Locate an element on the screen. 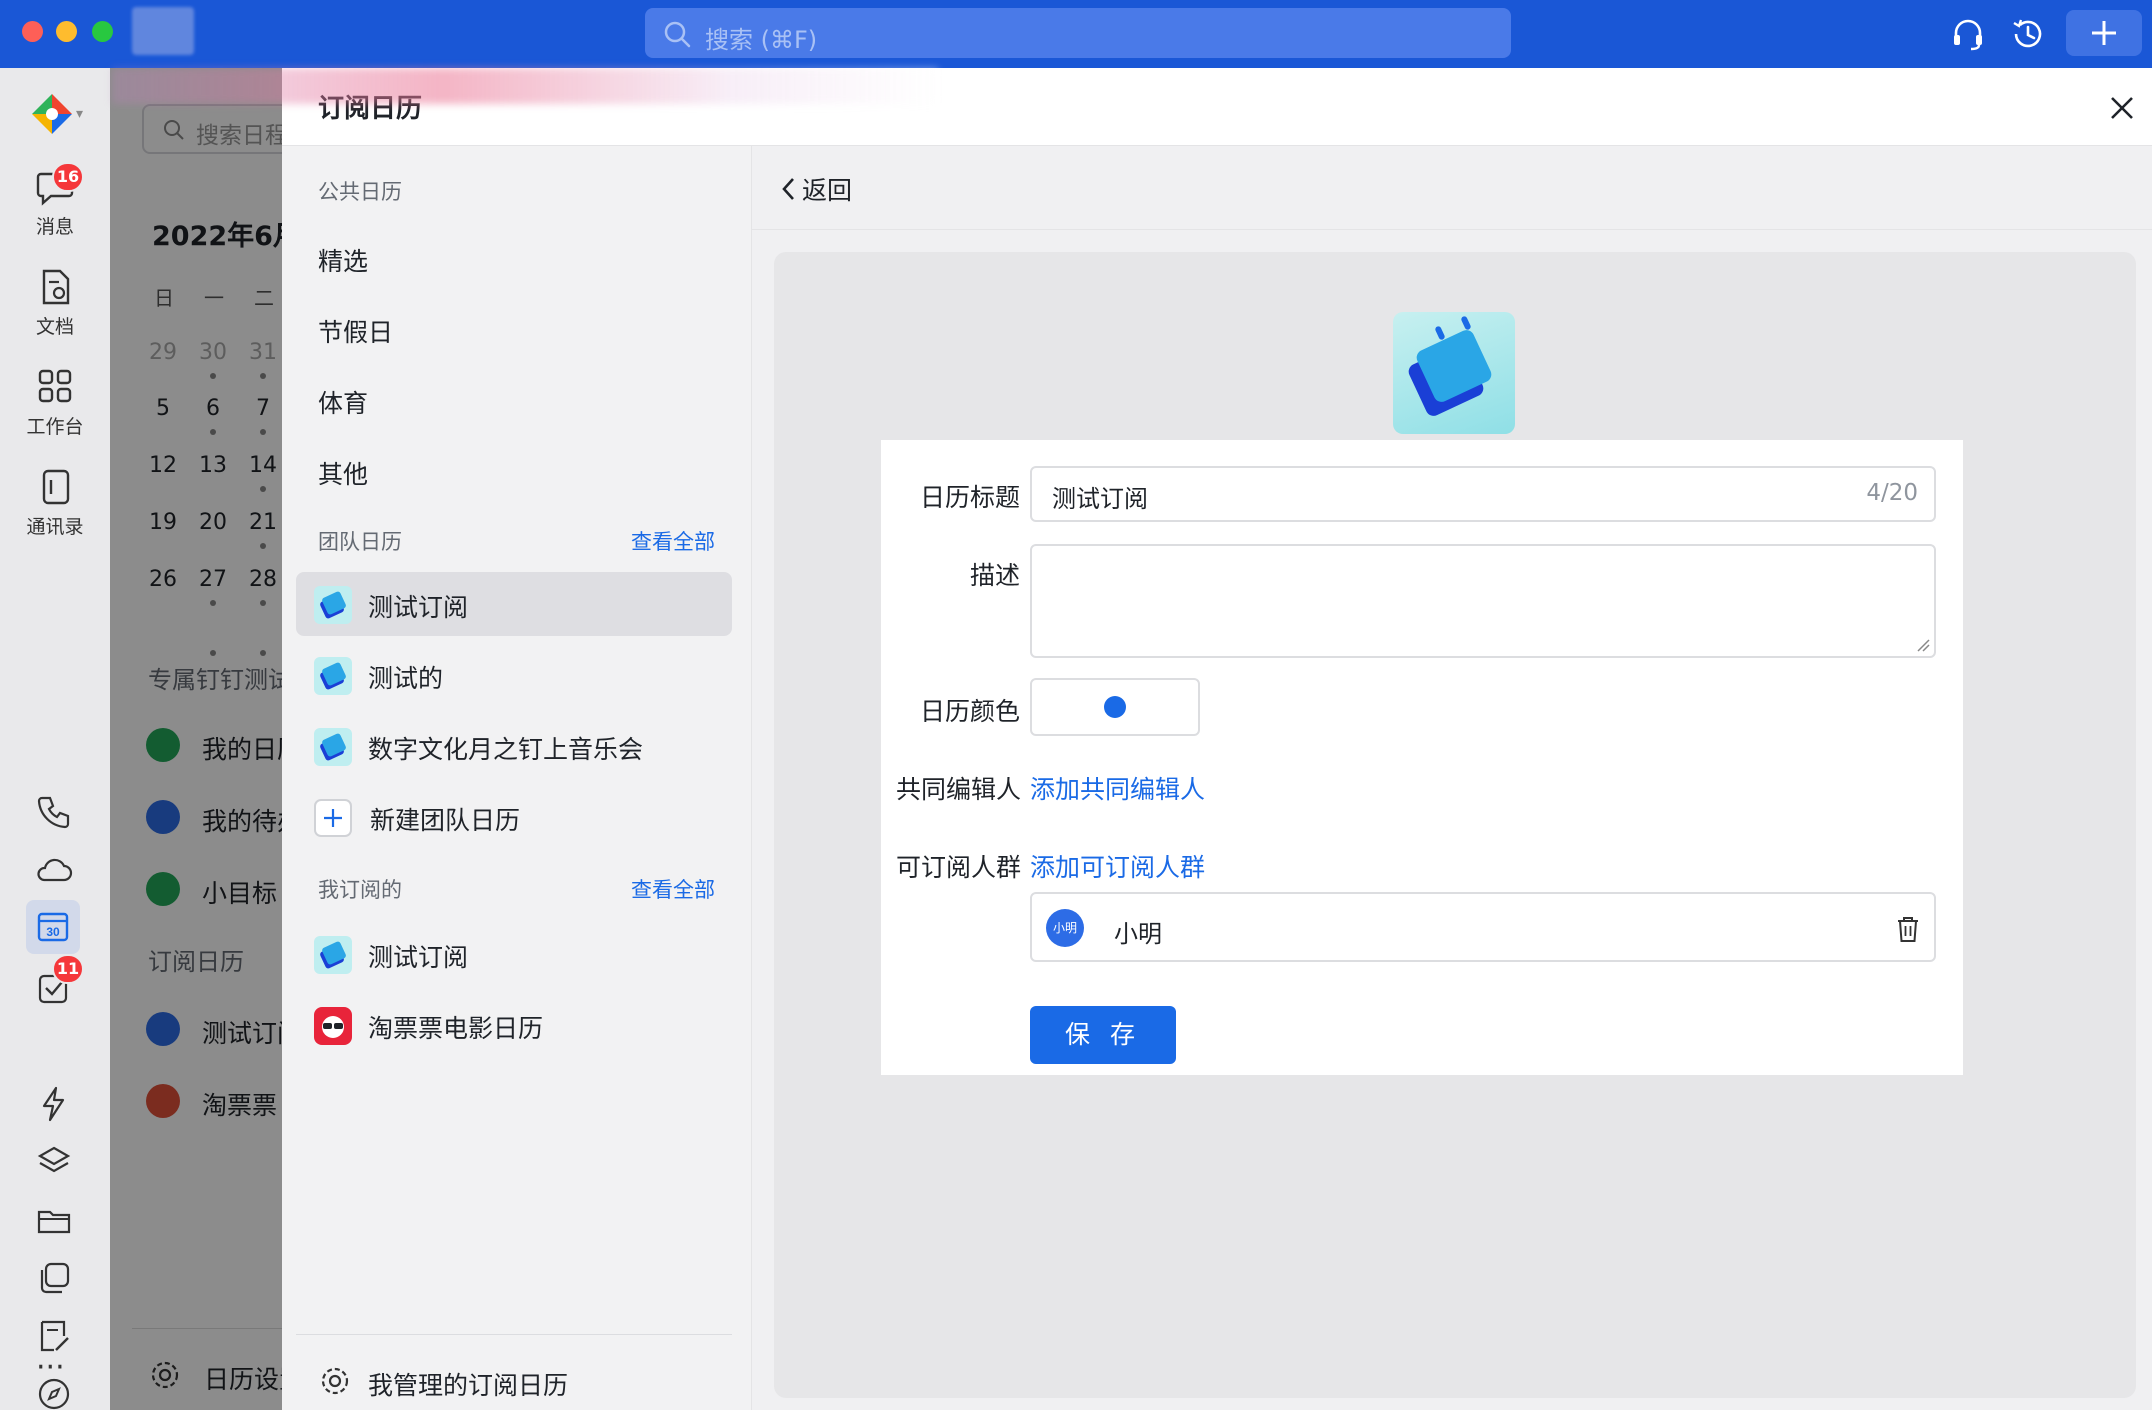 The height and width of the screenshot is (1410, 2152). user-avatar is located at coordinates (163, 31).